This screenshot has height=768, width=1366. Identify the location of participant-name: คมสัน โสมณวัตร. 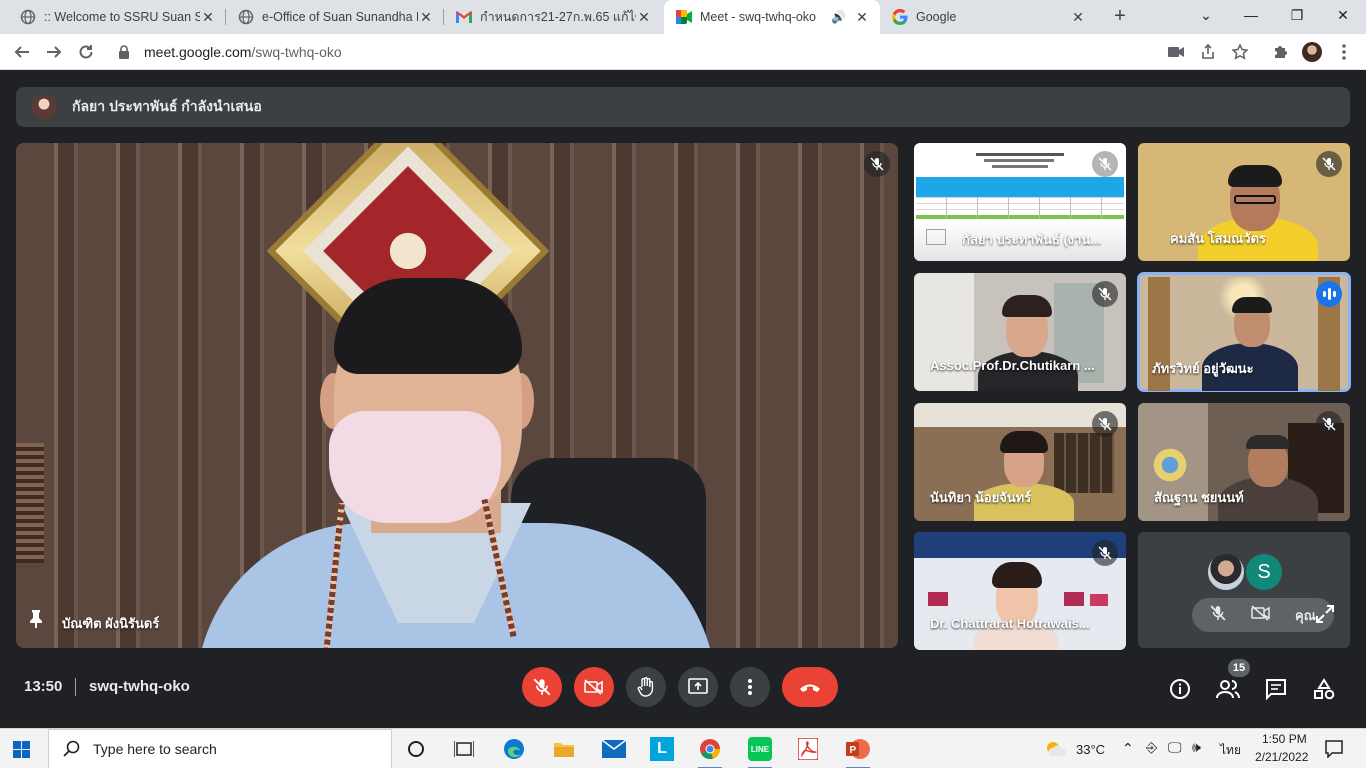
(1218, 238).